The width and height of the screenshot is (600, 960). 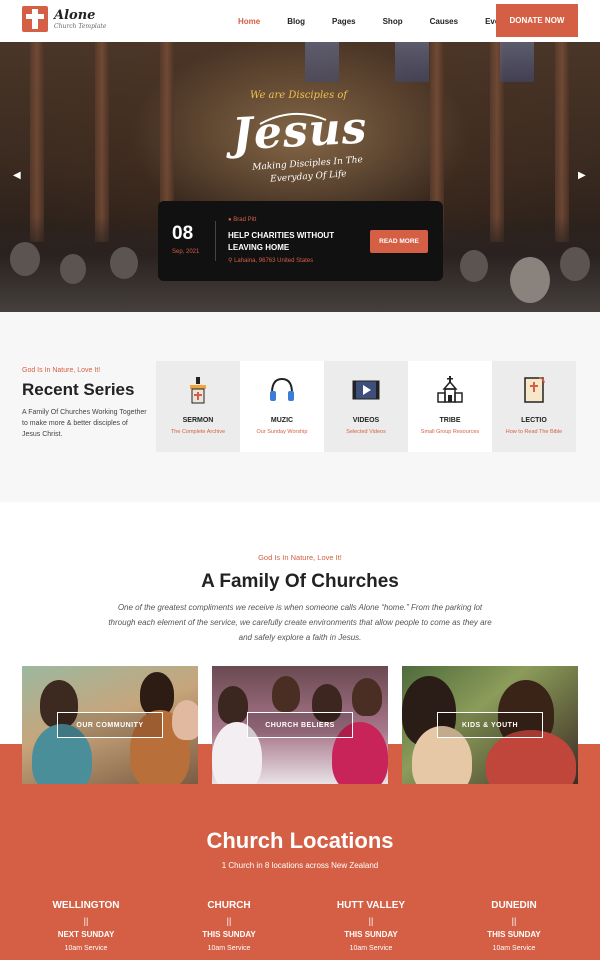 What do you see at coordinates (293, 241) in the screenshot?
I see `event-title: Help Charities Without Leaving Home` at bounding box center [293, 241].